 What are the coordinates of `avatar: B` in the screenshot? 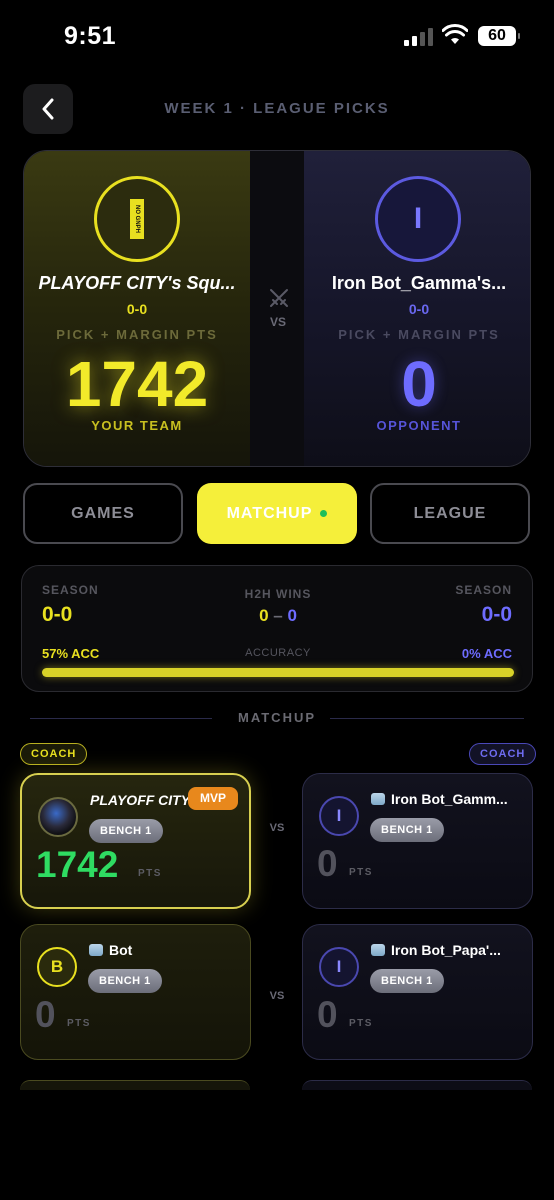 It's located at (57, 967).